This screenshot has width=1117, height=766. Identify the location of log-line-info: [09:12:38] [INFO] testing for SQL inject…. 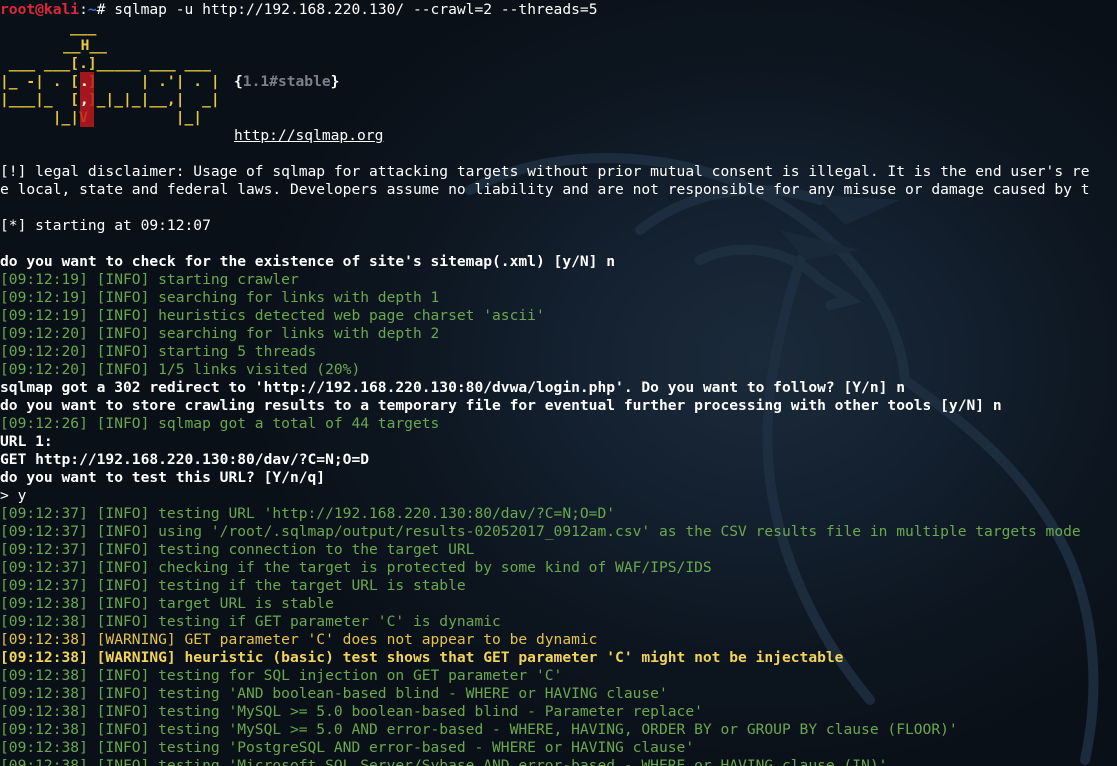
(281, 675).